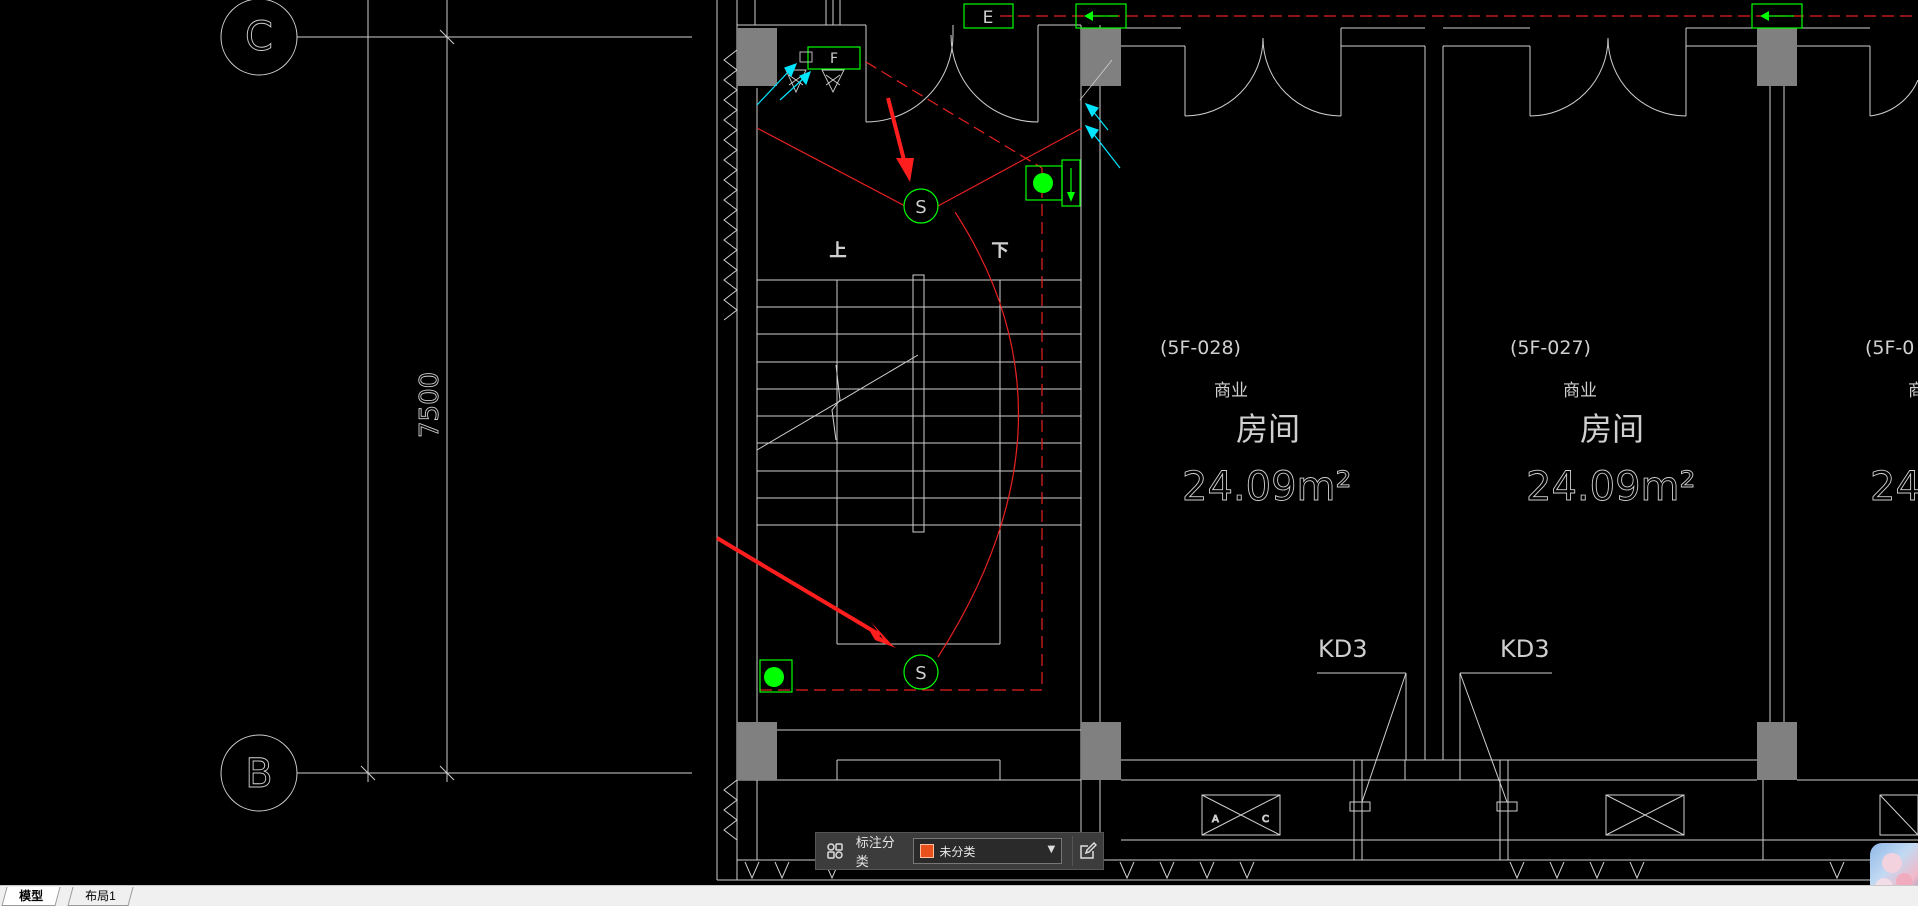 The image size is (1918, 906). Describe the element at coordinates (456, 38) in the screenshot. I see `grid-axis-c: C` at that location.